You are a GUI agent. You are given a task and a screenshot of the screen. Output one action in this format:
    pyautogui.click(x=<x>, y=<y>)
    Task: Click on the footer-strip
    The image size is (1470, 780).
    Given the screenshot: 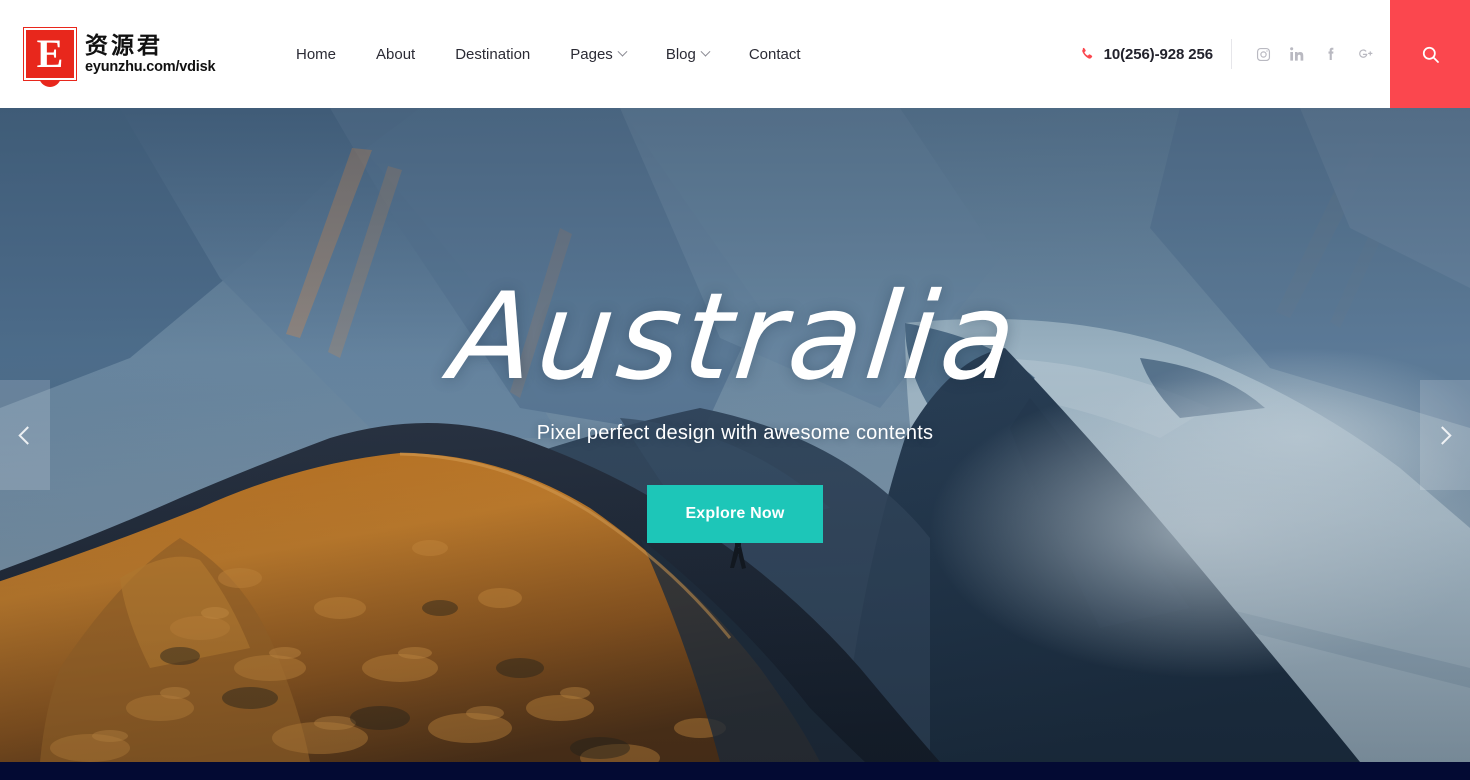 What is the action you would take?
    pyautogui.click(x=735, y=771)
    